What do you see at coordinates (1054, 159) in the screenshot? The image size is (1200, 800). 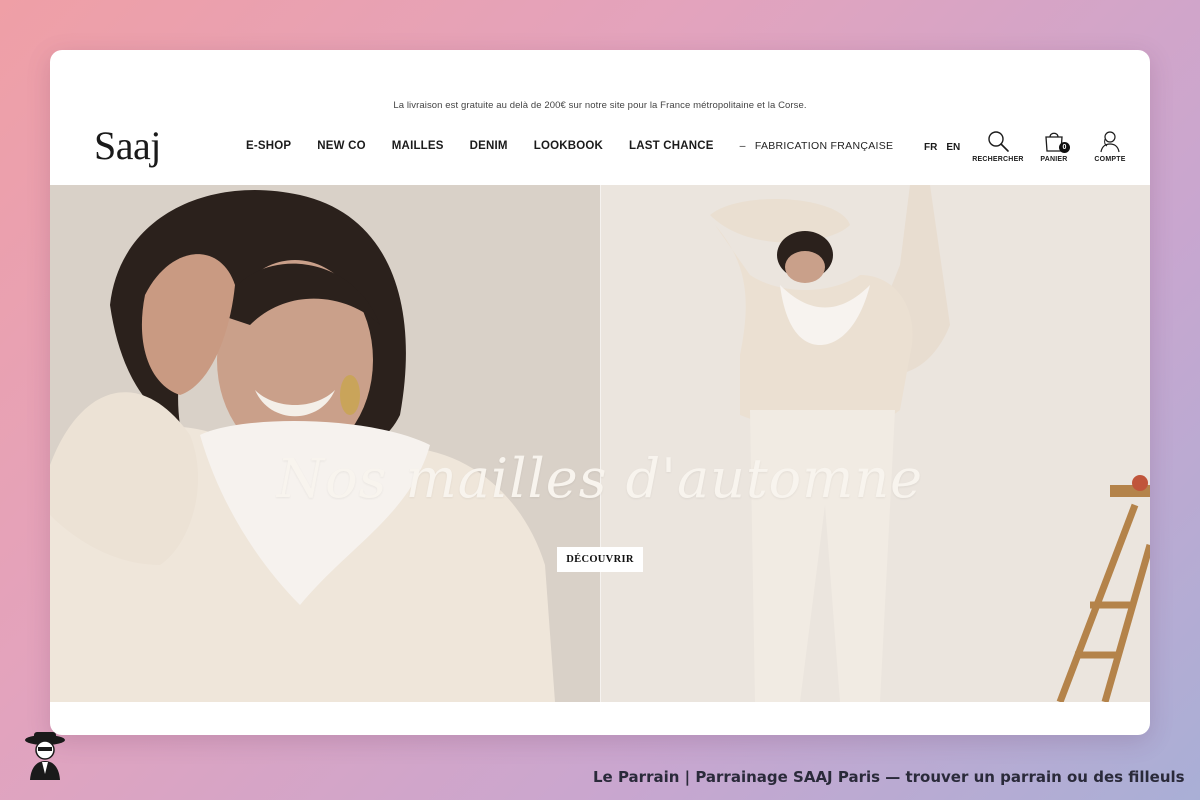 I see `cart-label: PANIER` at bounding box center [1054, 159].